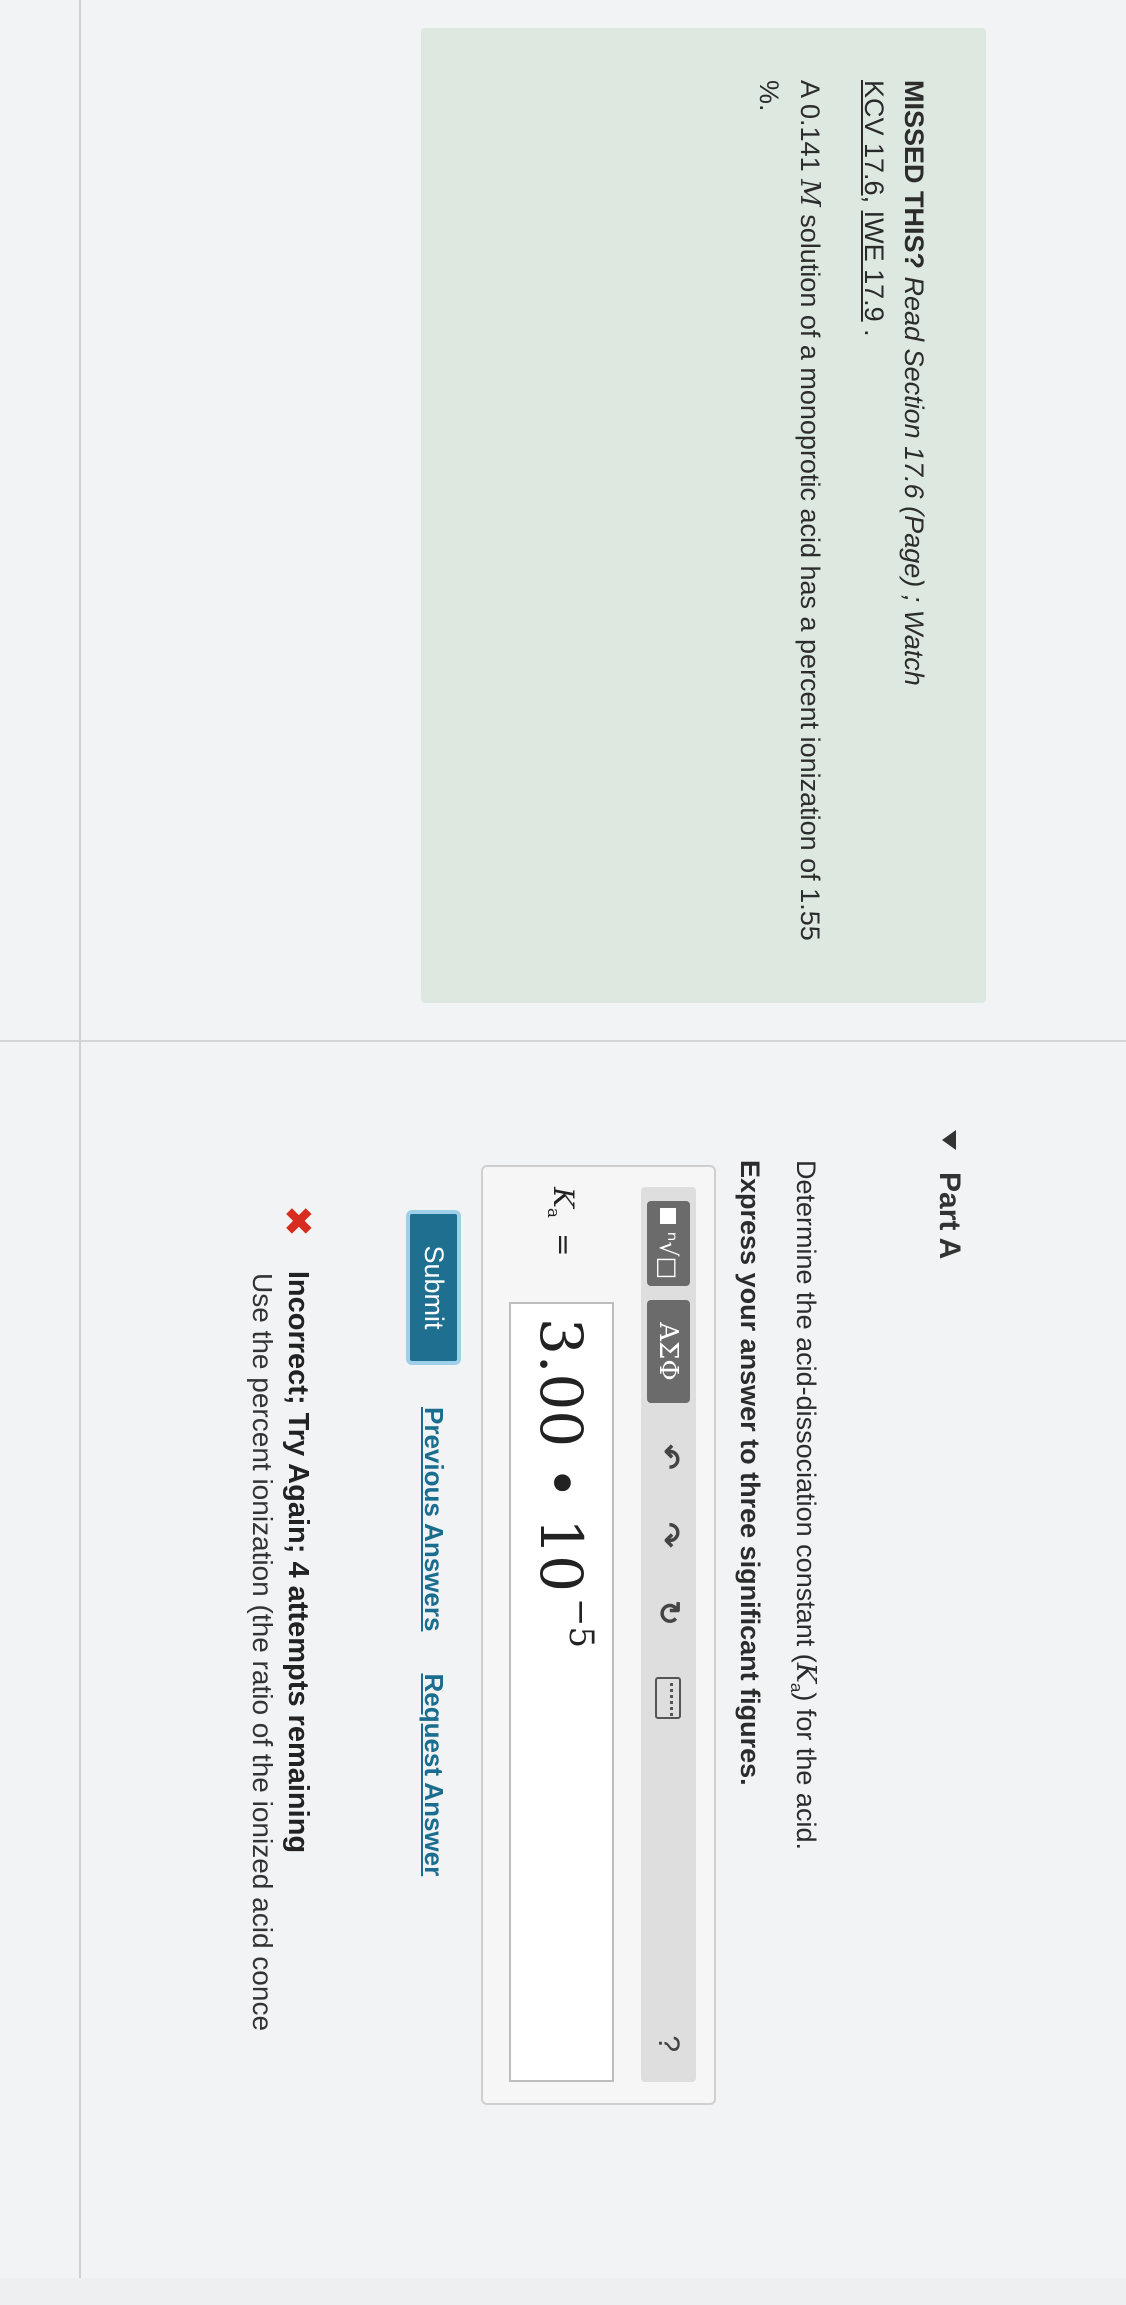 Image resolution: width=1126 pixels, height=2305 pixels. I want to click on equals-sign: =, so click(563, 1240).